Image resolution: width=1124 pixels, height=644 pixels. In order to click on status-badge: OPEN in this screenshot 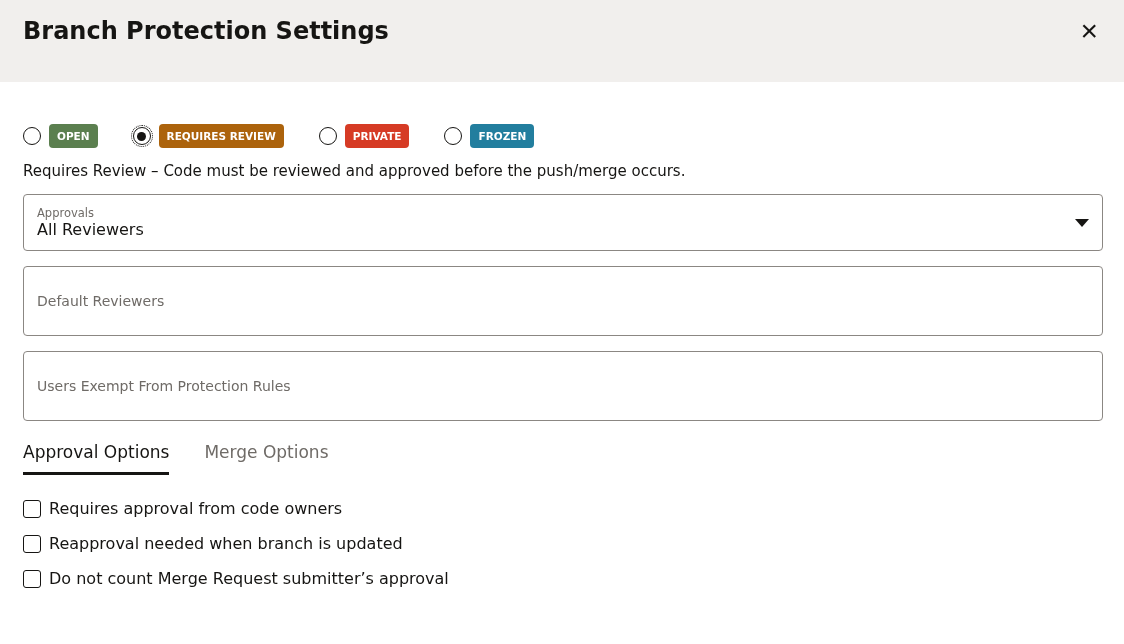, I will do `click(73, 136)`.